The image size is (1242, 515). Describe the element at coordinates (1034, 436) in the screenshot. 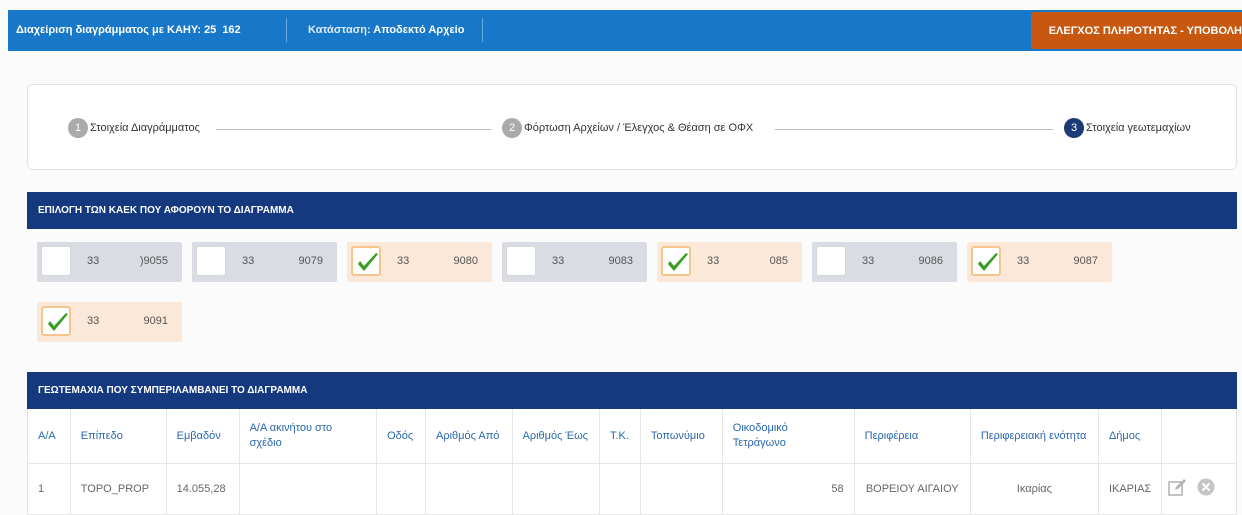

I see `column-header: Περιφερειακή ενότητα` at that location.